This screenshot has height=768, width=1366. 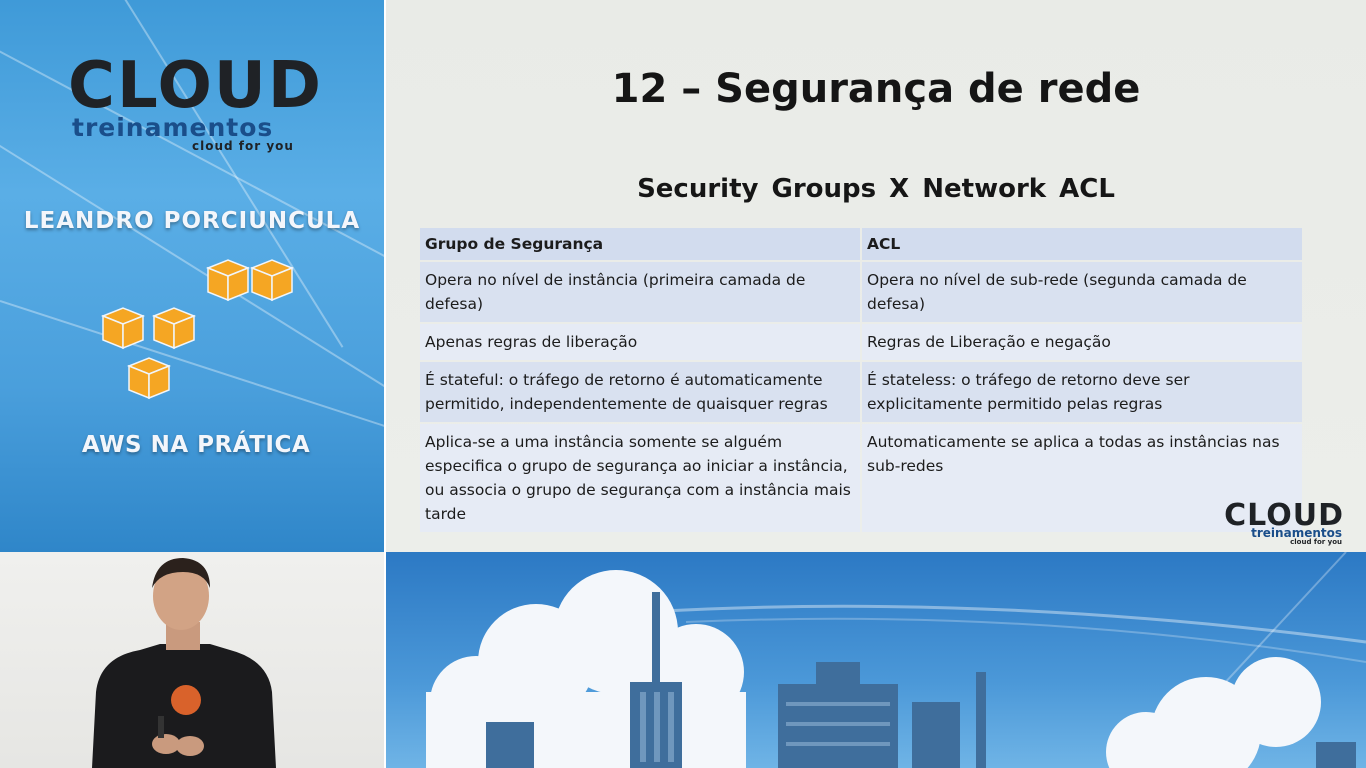 I want to click on corner-logo-tagline: cloud for you, so click(x=1316, y=542).